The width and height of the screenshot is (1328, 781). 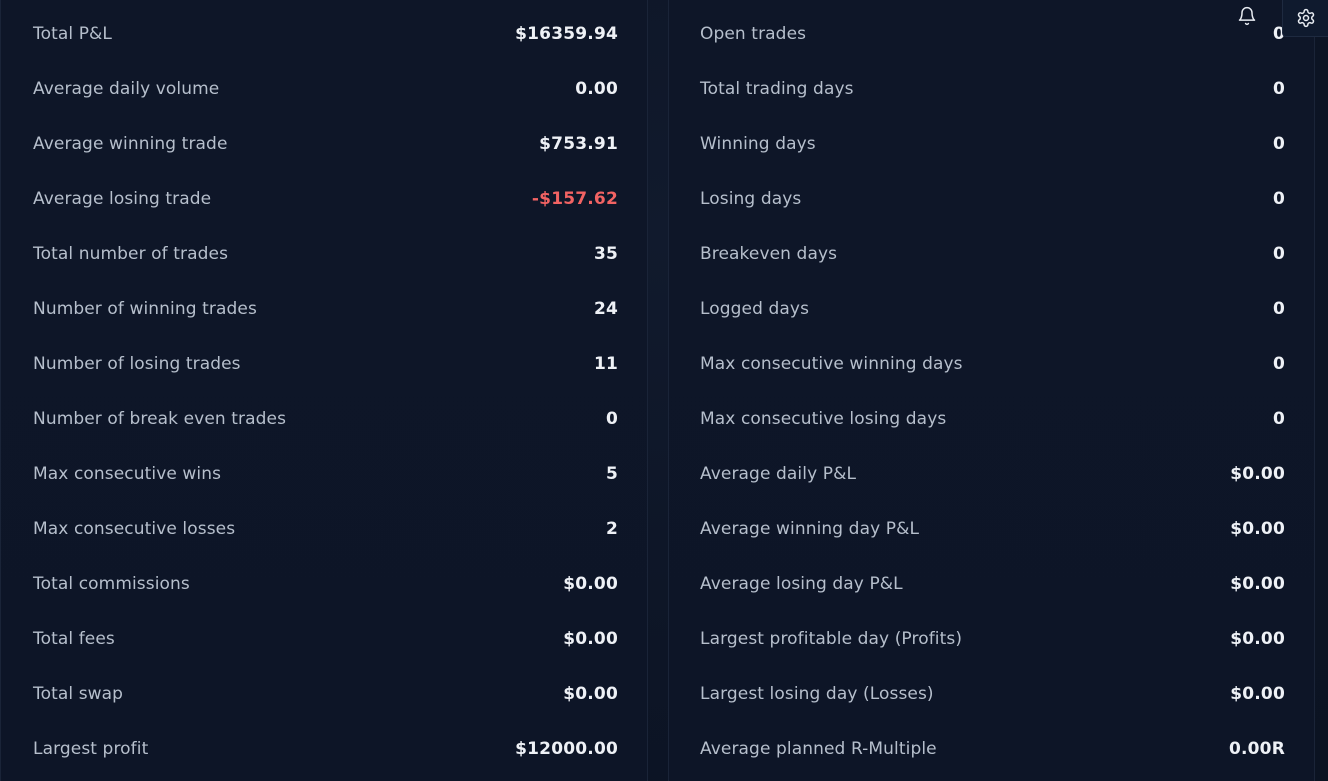 What do you see at coordinates (992, 748) in the screenshot?
I see `stat-row-average-planned-r-multiple: Average planned R-Multiple 0.00R` at bounding box center [992, 748].